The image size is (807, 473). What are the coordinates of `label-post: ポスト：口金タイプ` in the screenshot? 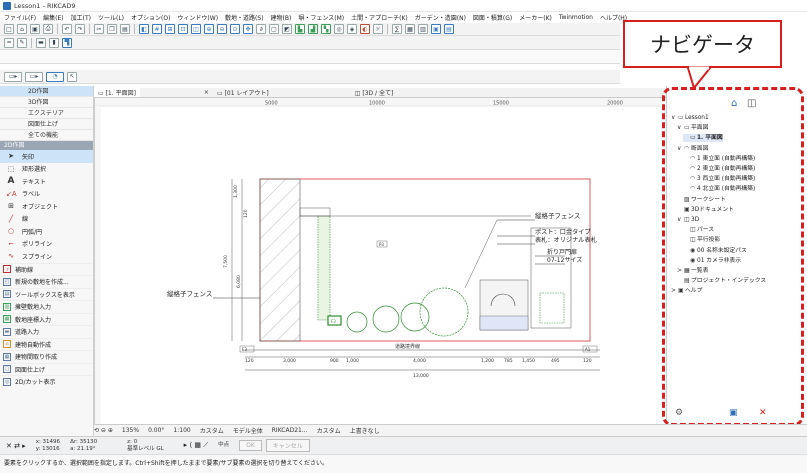 It's located at (563, 232).